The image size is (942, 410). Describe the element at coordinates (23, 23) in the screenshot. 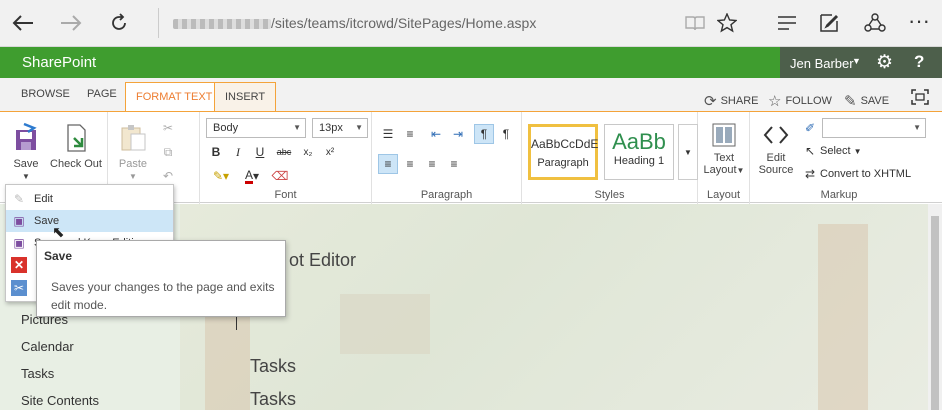

I see `back-arrow-icon` at that location.